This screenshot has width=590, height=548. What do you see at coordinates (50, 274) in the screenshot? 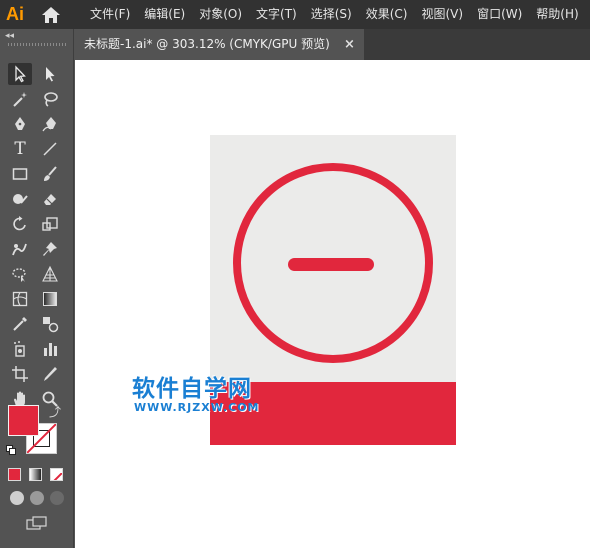
I see `perspective-grid-tool-icon` at bounding box center [50, 274].